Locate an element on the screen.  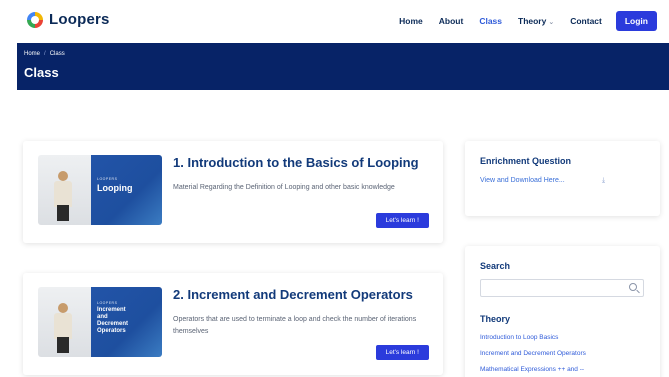
thumbnail-title: Increment and Decrement Operators is located at coordinates (112, 321).